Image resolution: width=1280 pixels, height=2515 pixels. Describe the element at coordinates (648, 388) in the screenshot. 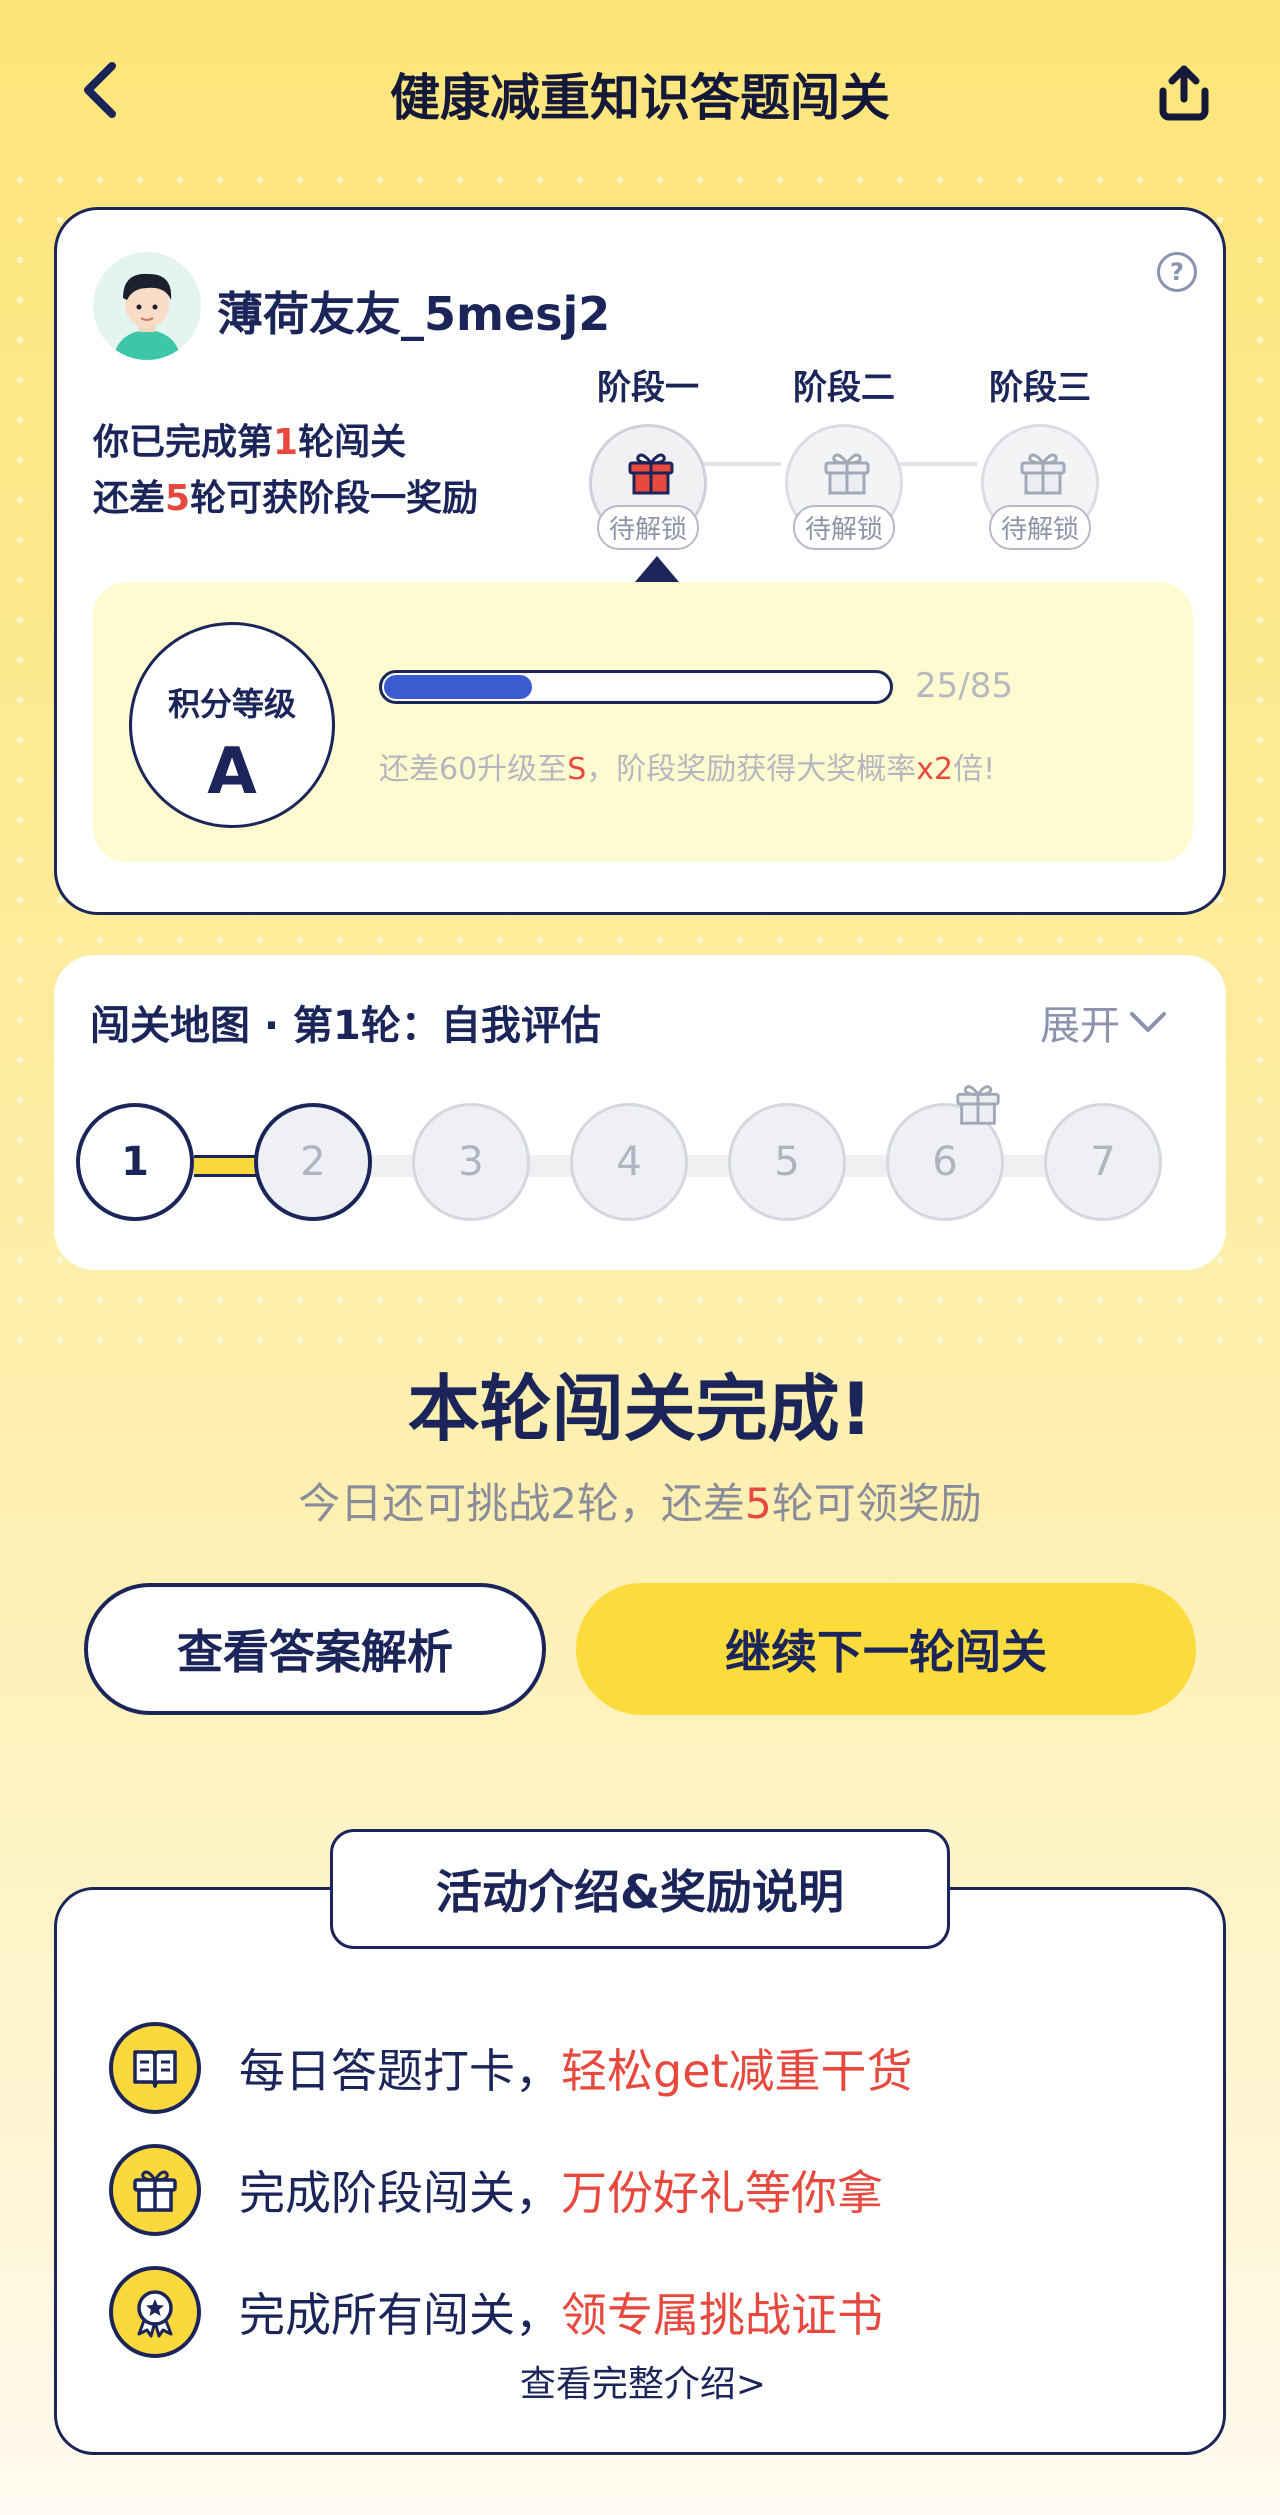

I see `stage-label: 阶段一` at that location.